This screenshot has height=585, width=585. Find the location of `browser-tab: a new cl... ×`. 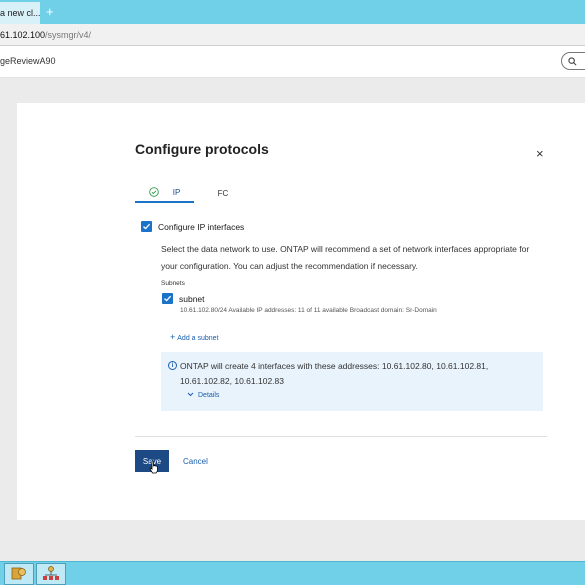

browser-tab: a new cl... × is located at coordinates (20, 13).